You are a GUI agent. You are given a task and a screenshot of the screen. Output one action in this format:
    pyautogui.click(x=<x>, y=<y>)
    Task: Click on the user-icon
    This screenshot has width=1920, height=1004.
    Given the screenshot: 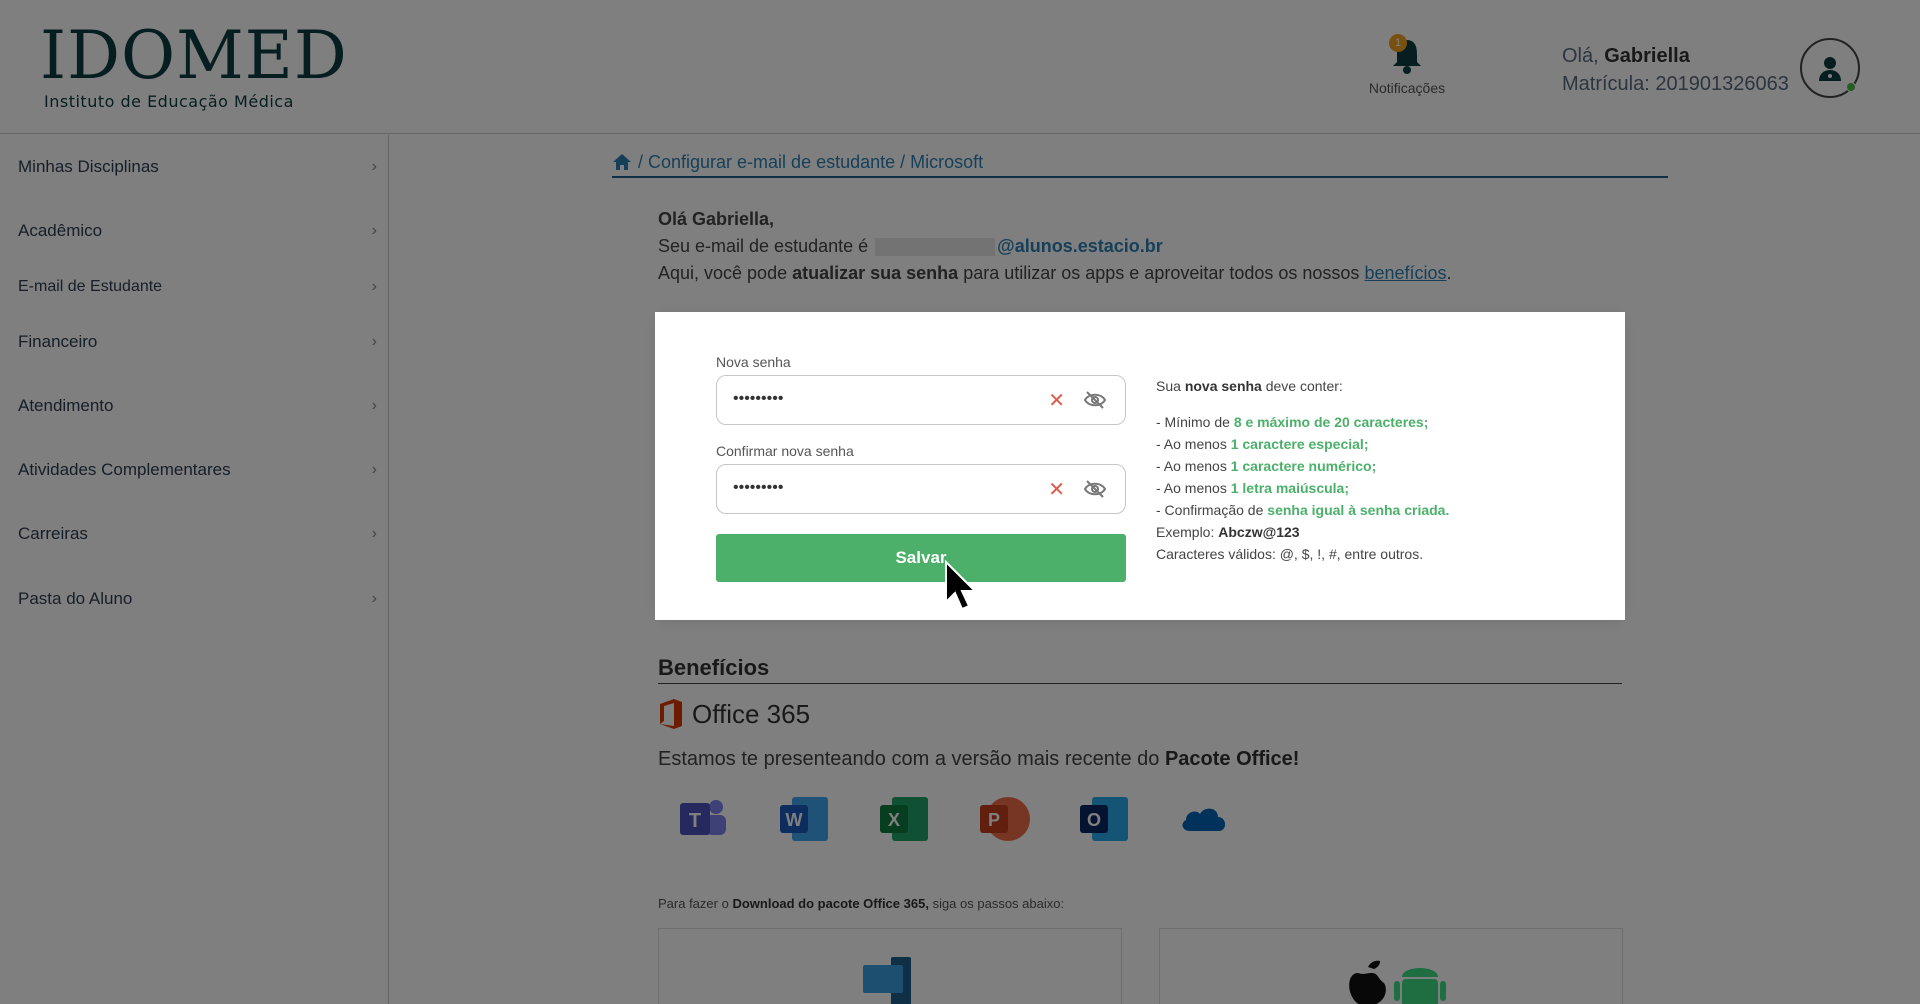 What is the action you would take?
    pyautogui.click(x=1830, y=69)
    